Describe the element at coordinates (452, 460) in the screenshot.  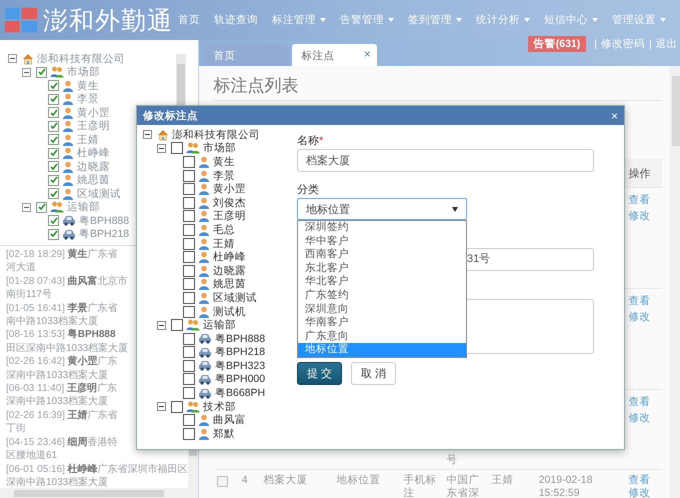
I see `table-cell: 号` at that location.